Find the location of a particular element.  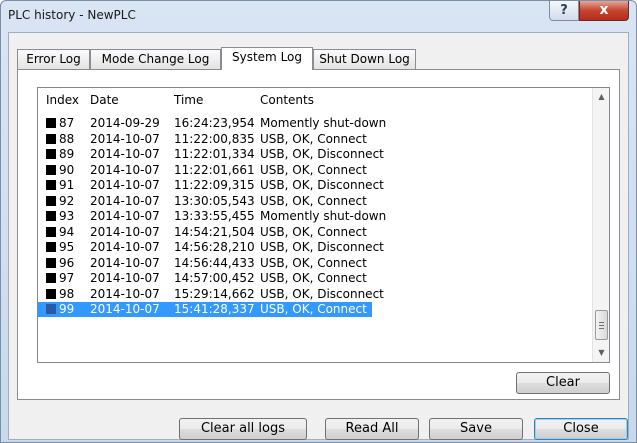

cell-time: 14:54:21,504 is located at coordinates (214, 231).